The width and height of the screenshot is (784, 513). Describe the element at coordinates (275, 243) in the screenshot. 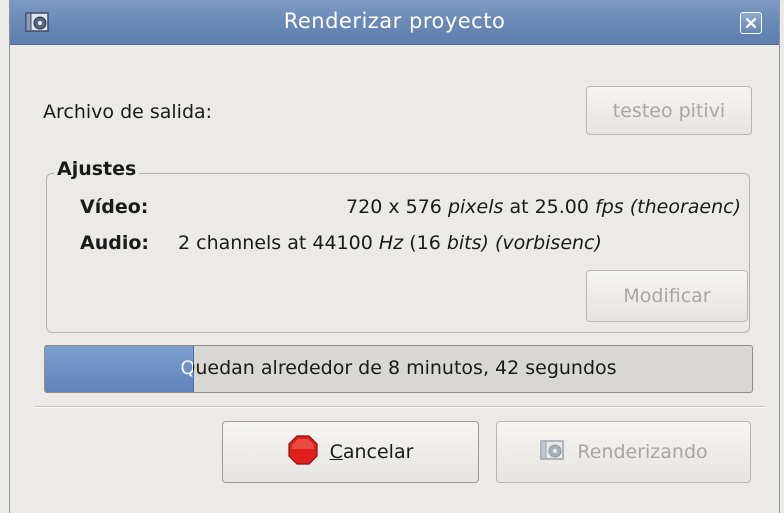

I see `audio-channels: 2 channels at 44100` at that location.